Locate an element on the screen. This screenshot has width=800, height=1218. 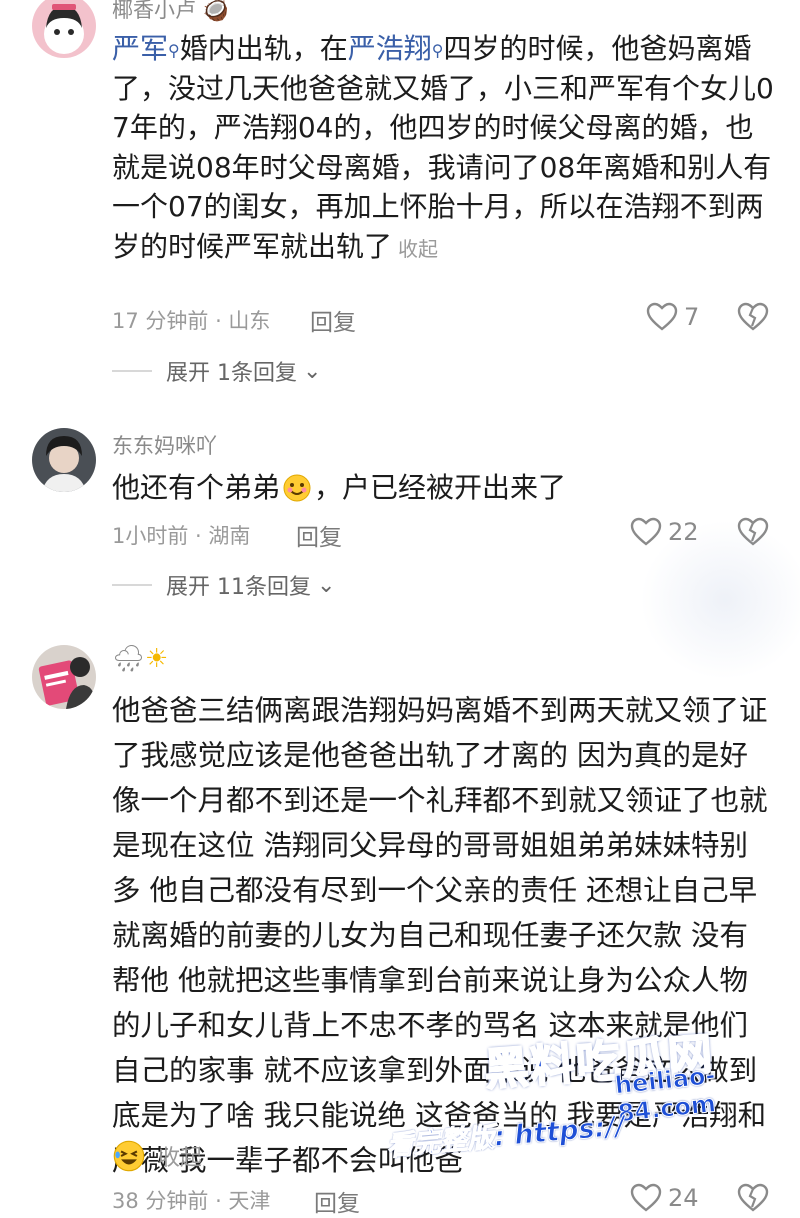
sun-icon: ☀ is located at coordinates (157, 659).